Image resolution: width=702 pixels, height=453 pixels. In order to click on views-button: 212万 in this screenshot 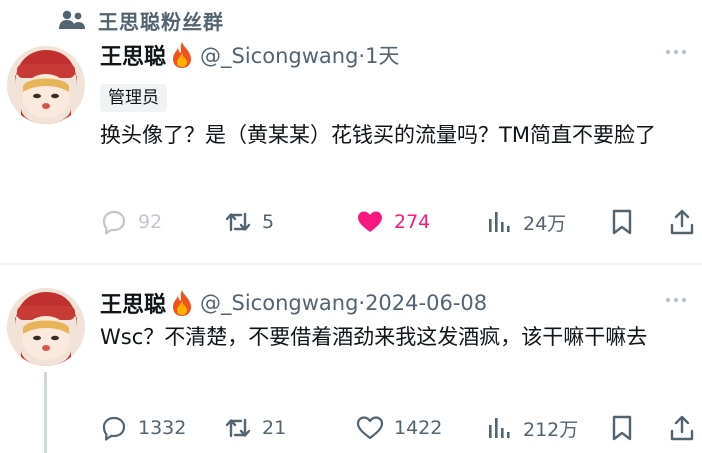, I will do `click(531, 428)`.